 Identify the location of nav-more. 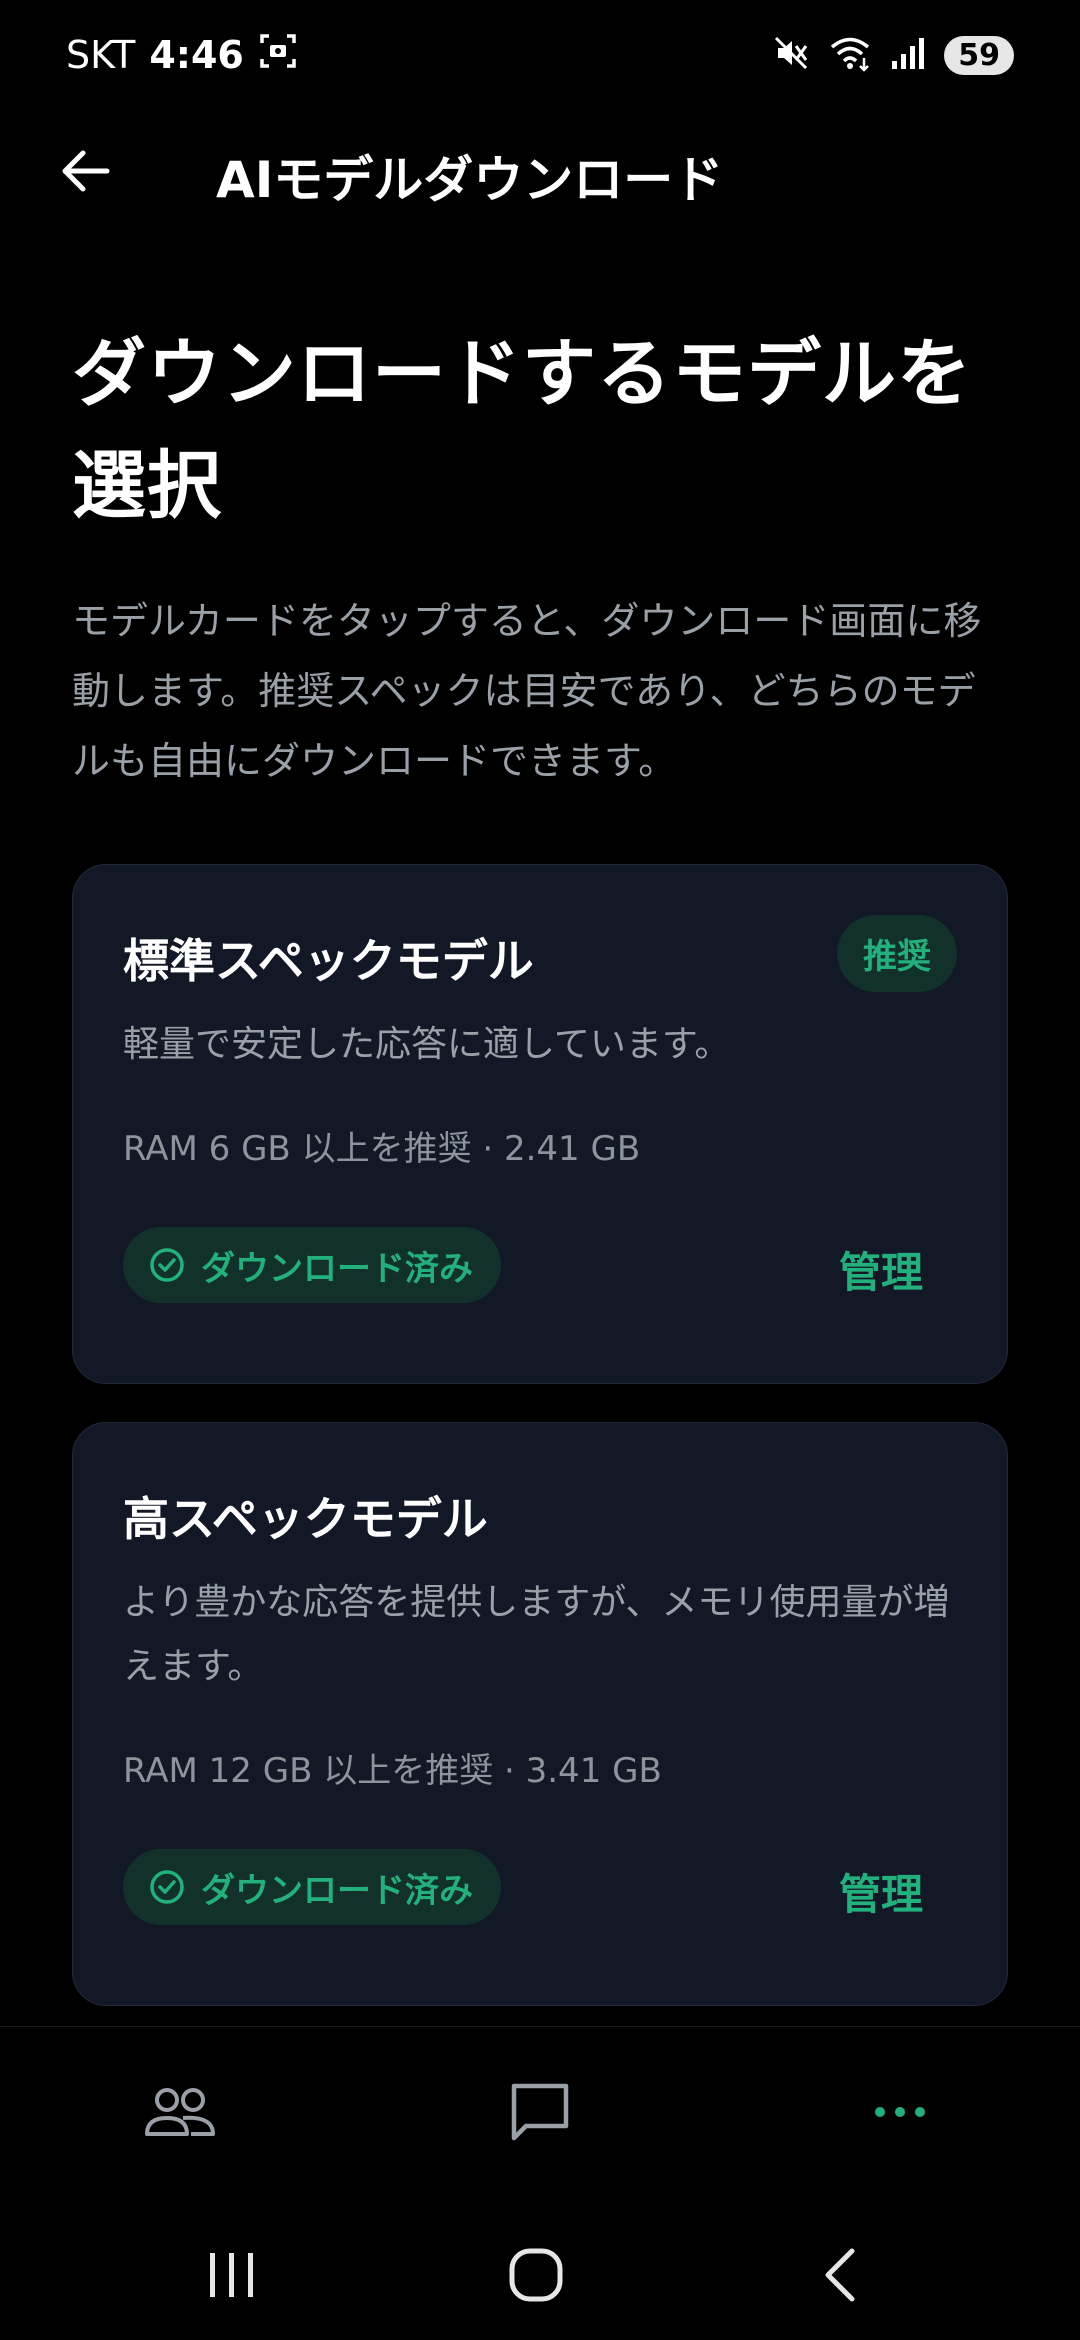
(900, 2112).